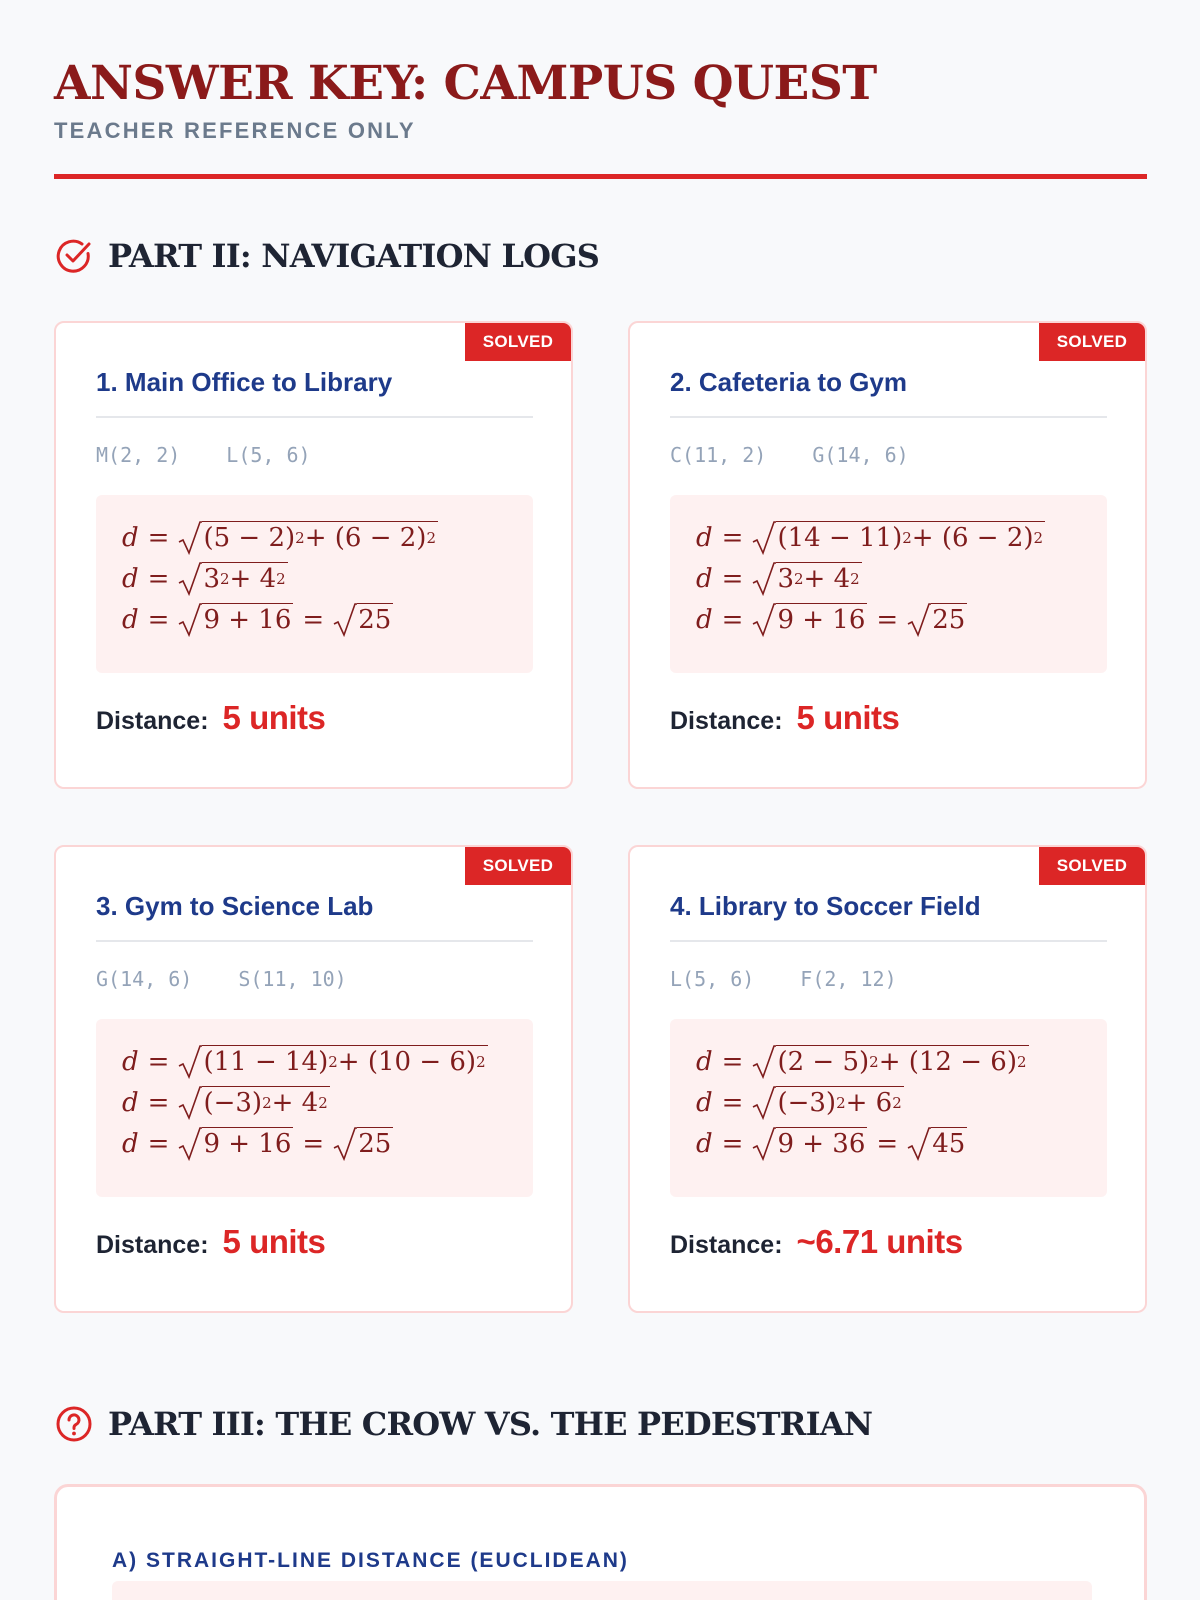 This screenshot has height=1600, width=1200. Describe the element at coordinates (308, 537) in the screenshot. I see `radical-expression: (5 − 2) 2 + (6 − 2) 2` at that location.